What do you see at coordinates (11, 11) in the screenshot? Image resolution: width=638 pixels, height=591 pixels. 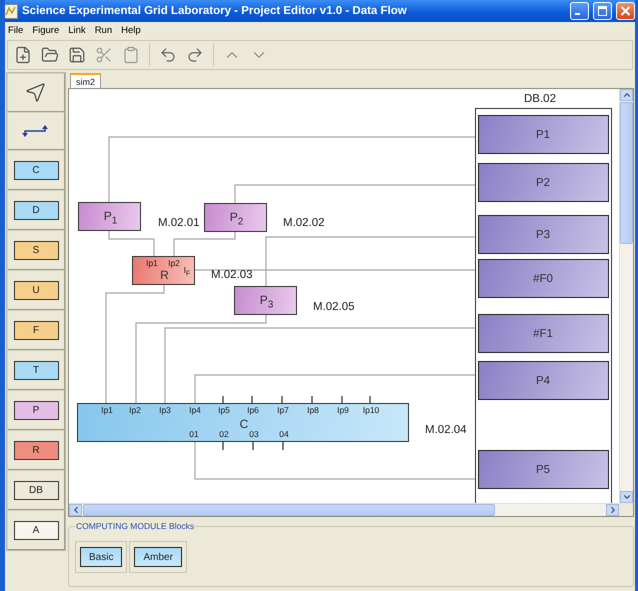 I see `app-icon` at bounding box center [11, 11].